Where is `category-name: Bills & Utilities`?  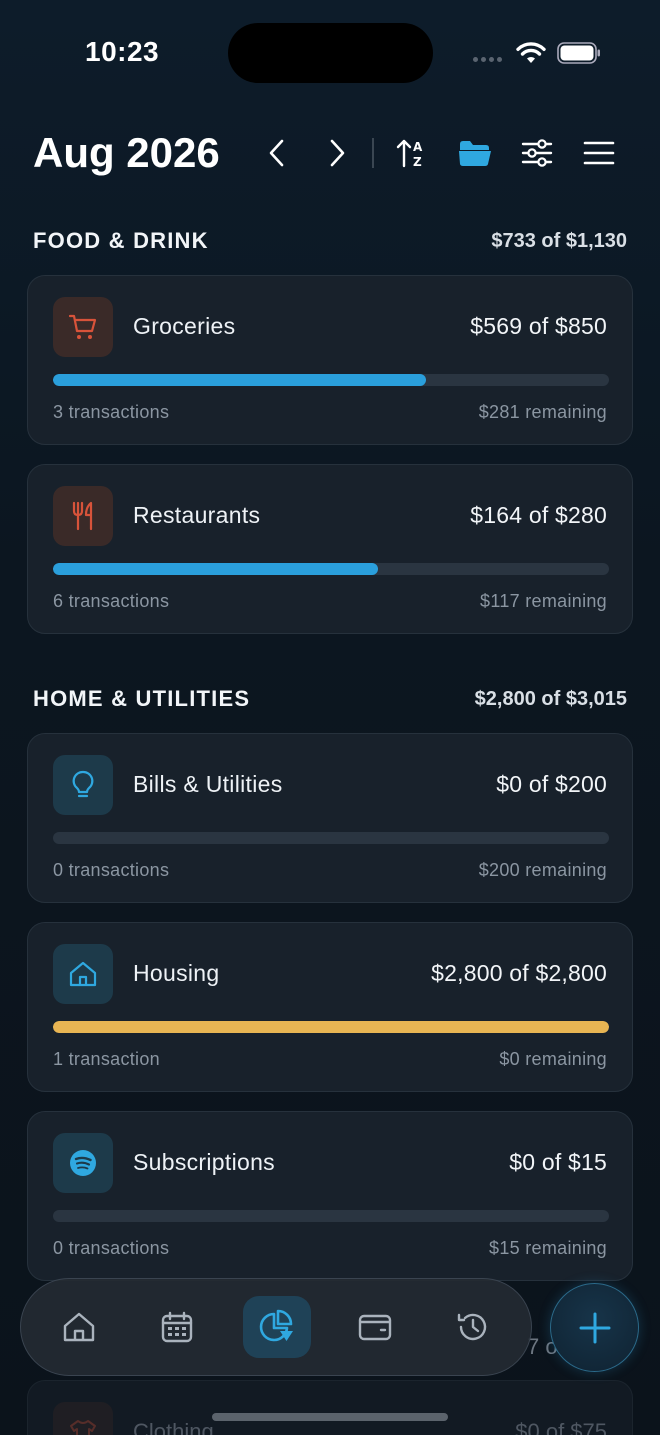 category-name: Bills & Utilities is located at coordinates (208, 784).